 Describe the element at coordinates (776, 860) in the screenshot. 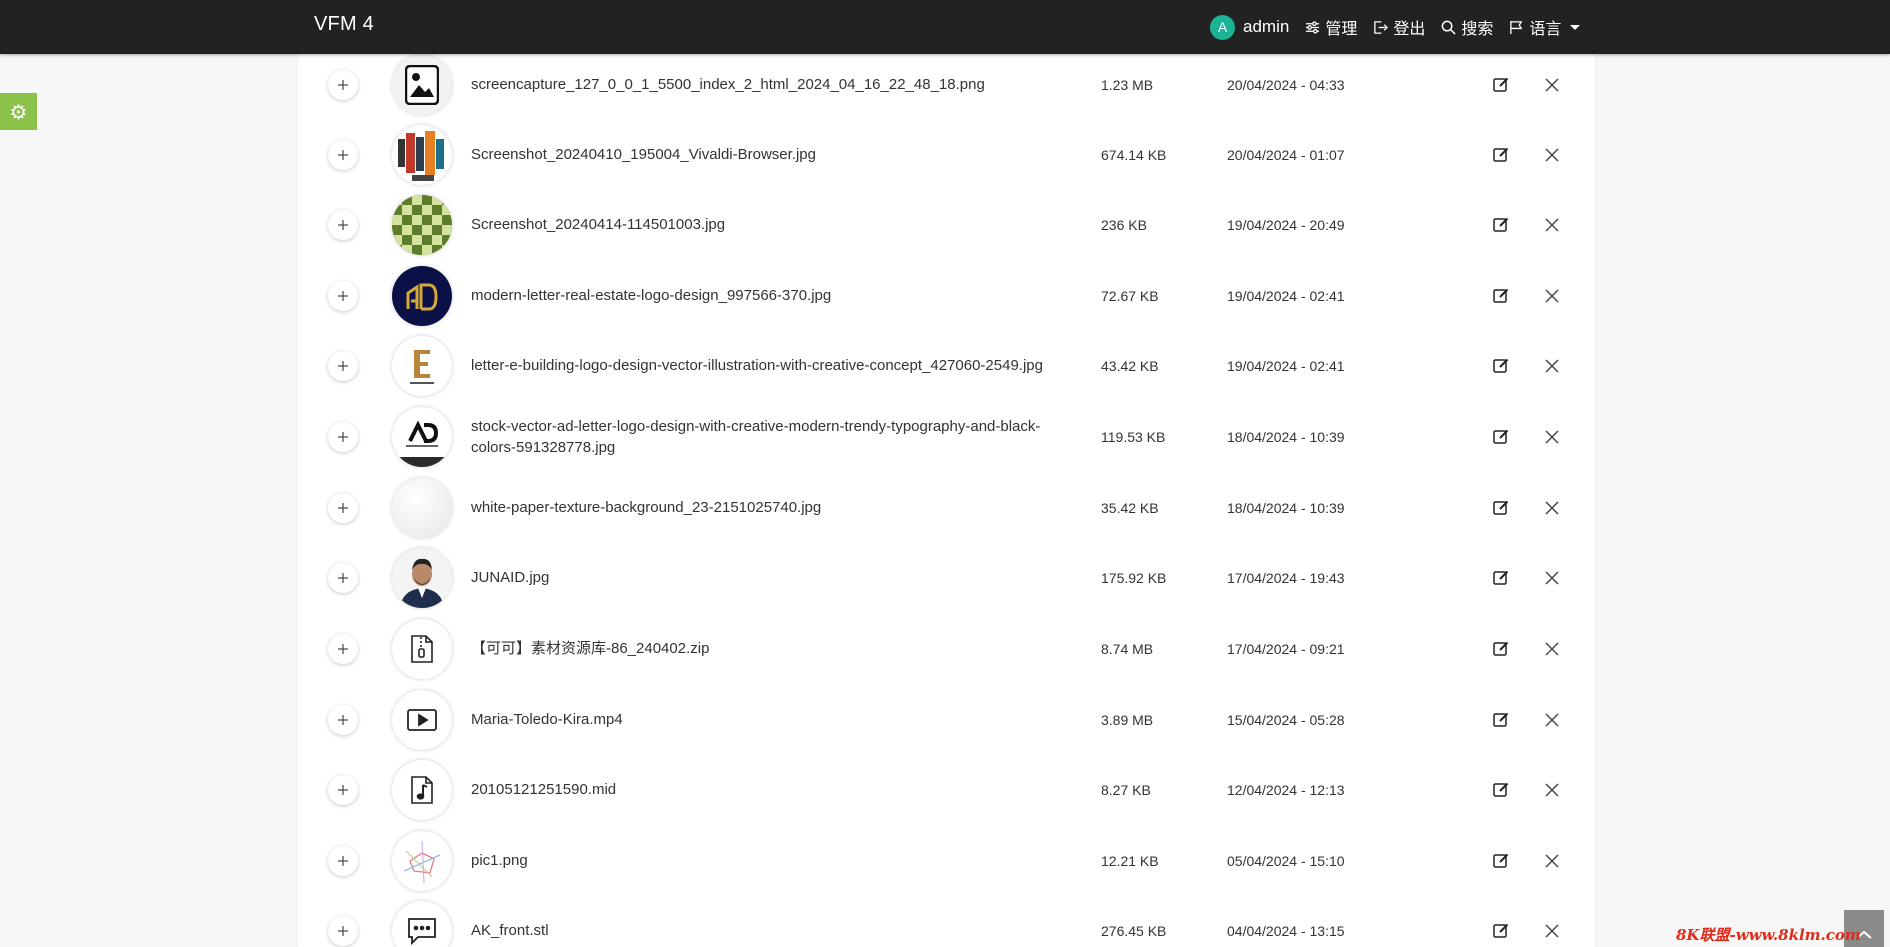

I see `file-name-link: pic1.png` at that location.